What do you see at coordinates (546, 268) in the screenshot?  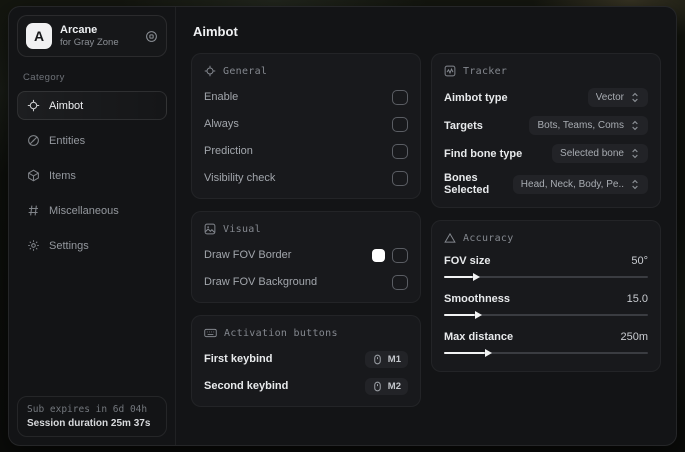 I see `slider-group-fov-size: FOV size 50°` at bounding box center [546, 268].